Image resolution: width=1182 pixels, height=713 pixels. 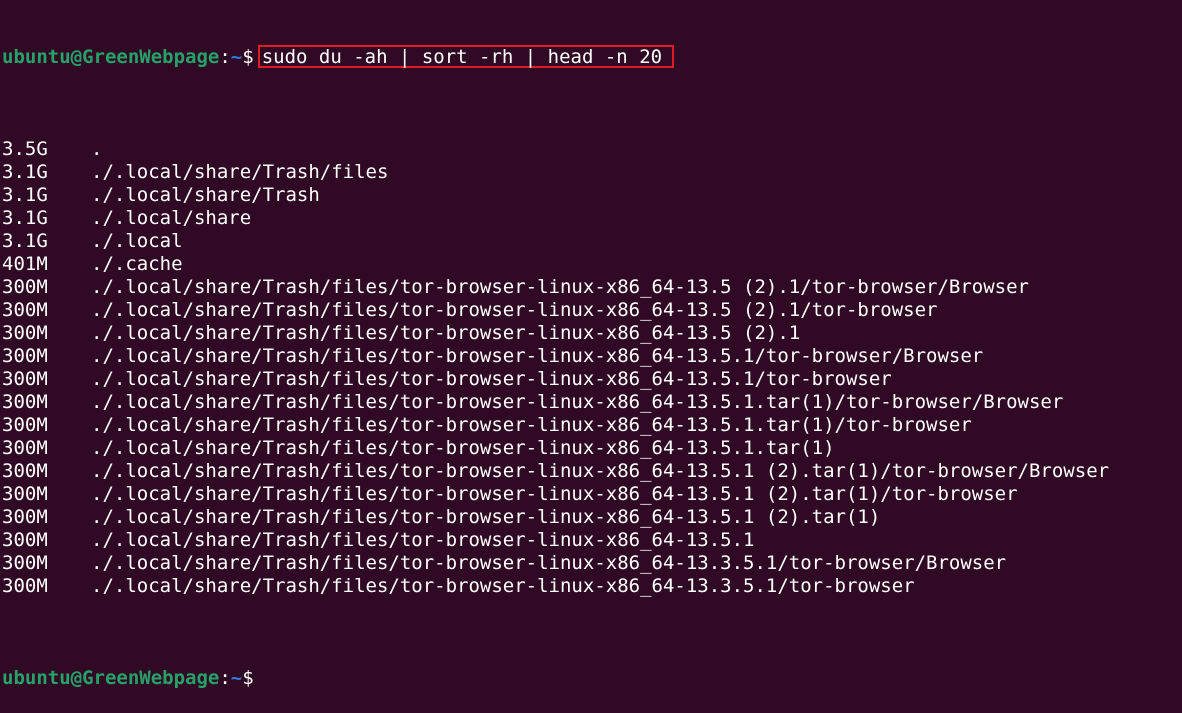 I want to click on output-row: 3.1G ./.local/share/Trash, so click(x=555, y=195).